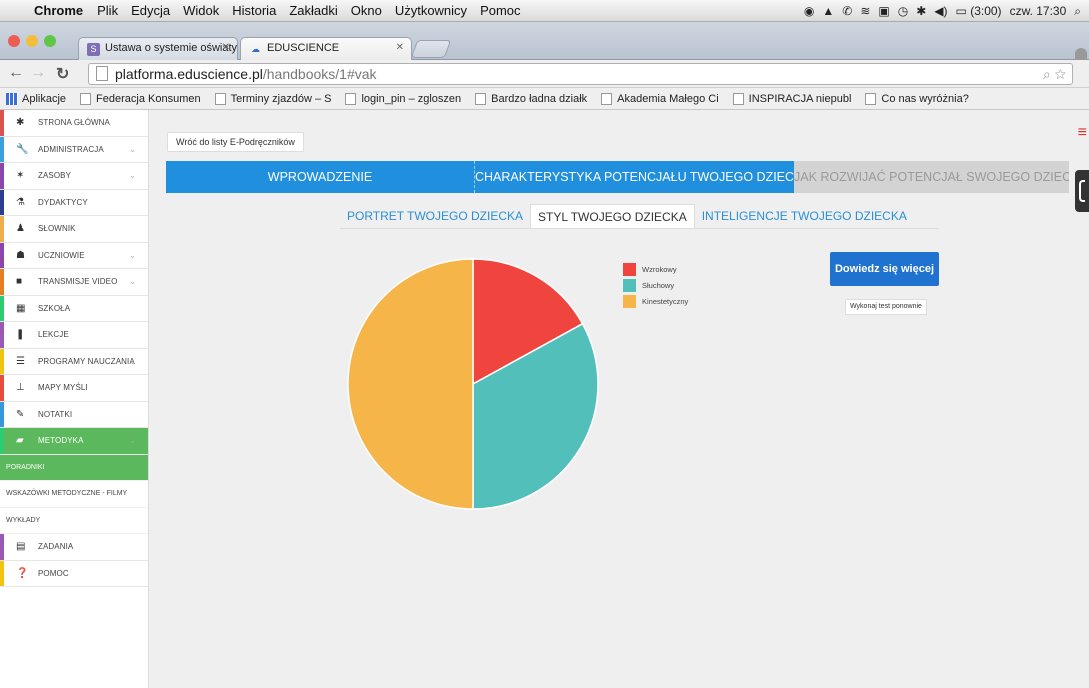 The height and width of the screenshot is (688, 1089). I want to click on sidebar-item: ✱ STRONA GŁÓWNA, so click(74, 123).